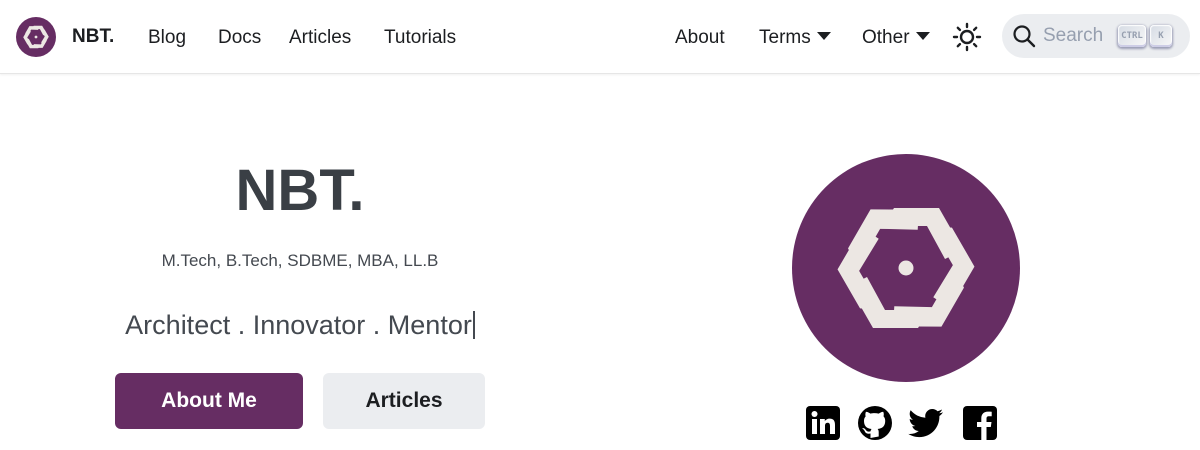  Describe the element at coordinates (1073, 35) in the screenshot. I see `search-placeholder: Search` at that location.